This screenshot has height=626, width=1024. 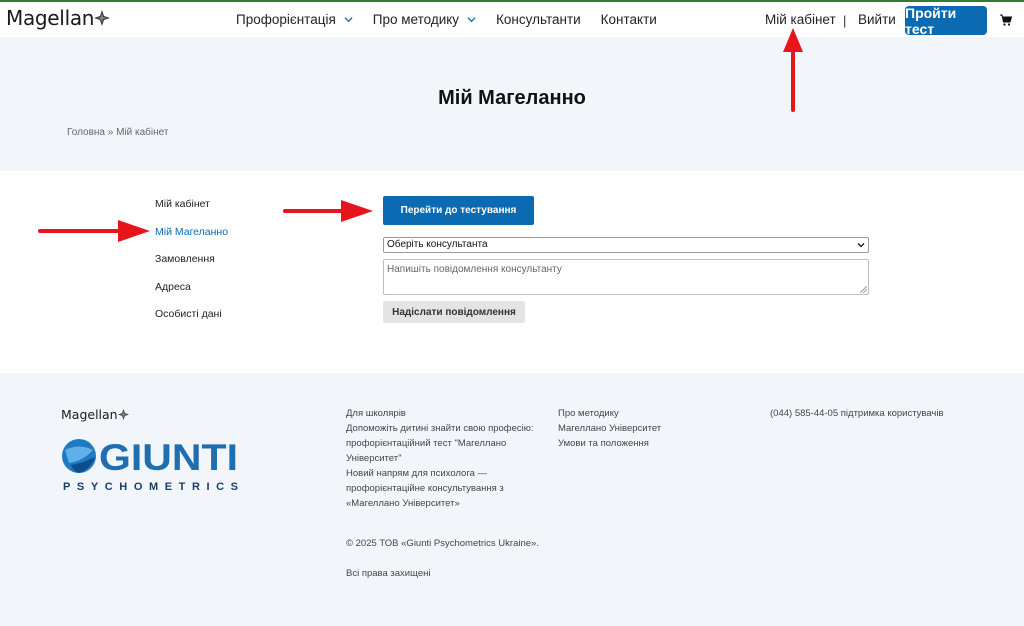 What do you see at coordinates (446, 428) in the screenshot?
I see `footer-link: Допоможіть дитині знайти свою професію:` at bounding box center [446, 428].